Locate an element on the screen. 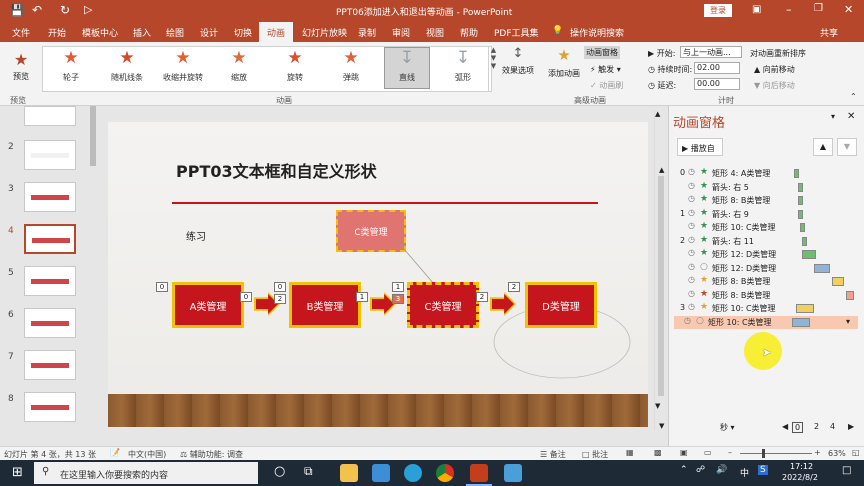 This screenshot has height=486, width=864. ribbon-display-icon: ▣ is located at coordinates (756, 9).